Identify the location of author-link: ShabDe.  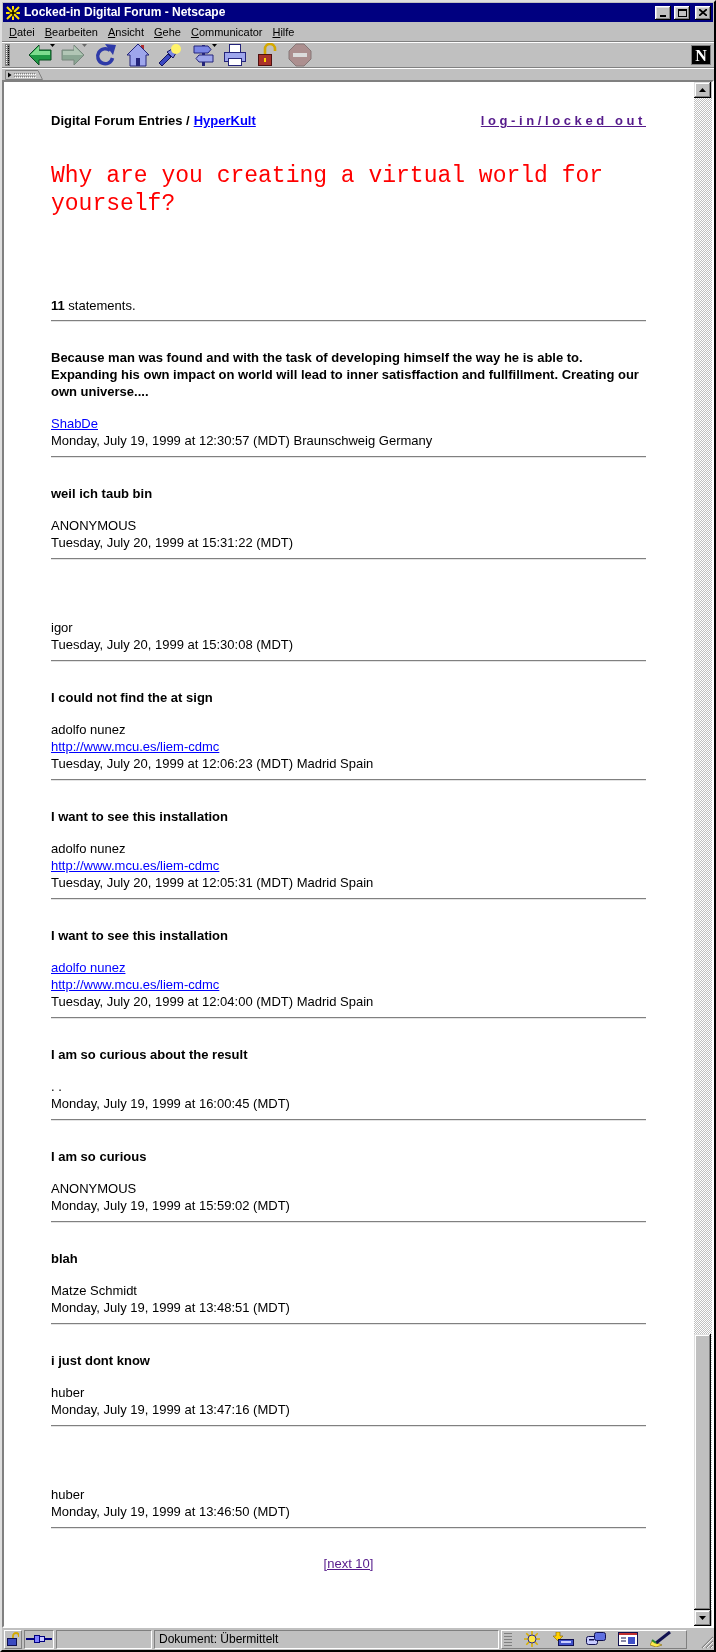
(74, 423).